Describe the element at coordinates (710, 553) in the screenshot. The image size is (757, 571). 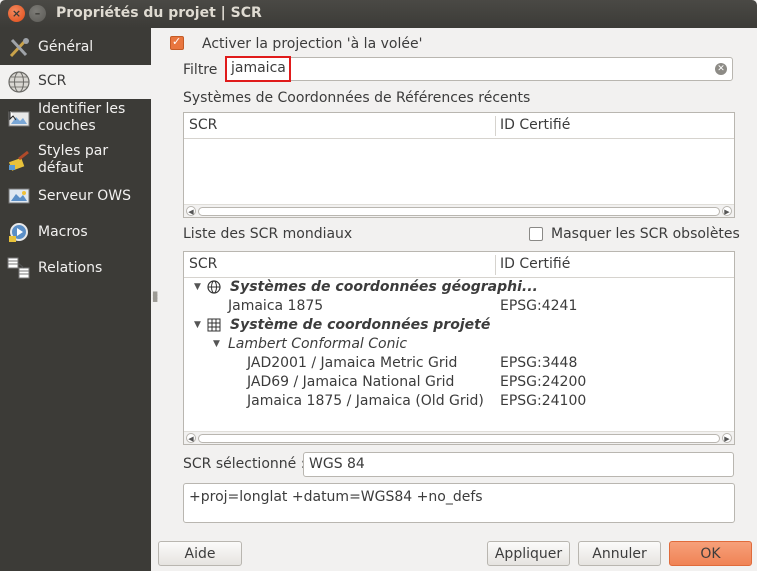
I see `ok-button: OK` at that location.